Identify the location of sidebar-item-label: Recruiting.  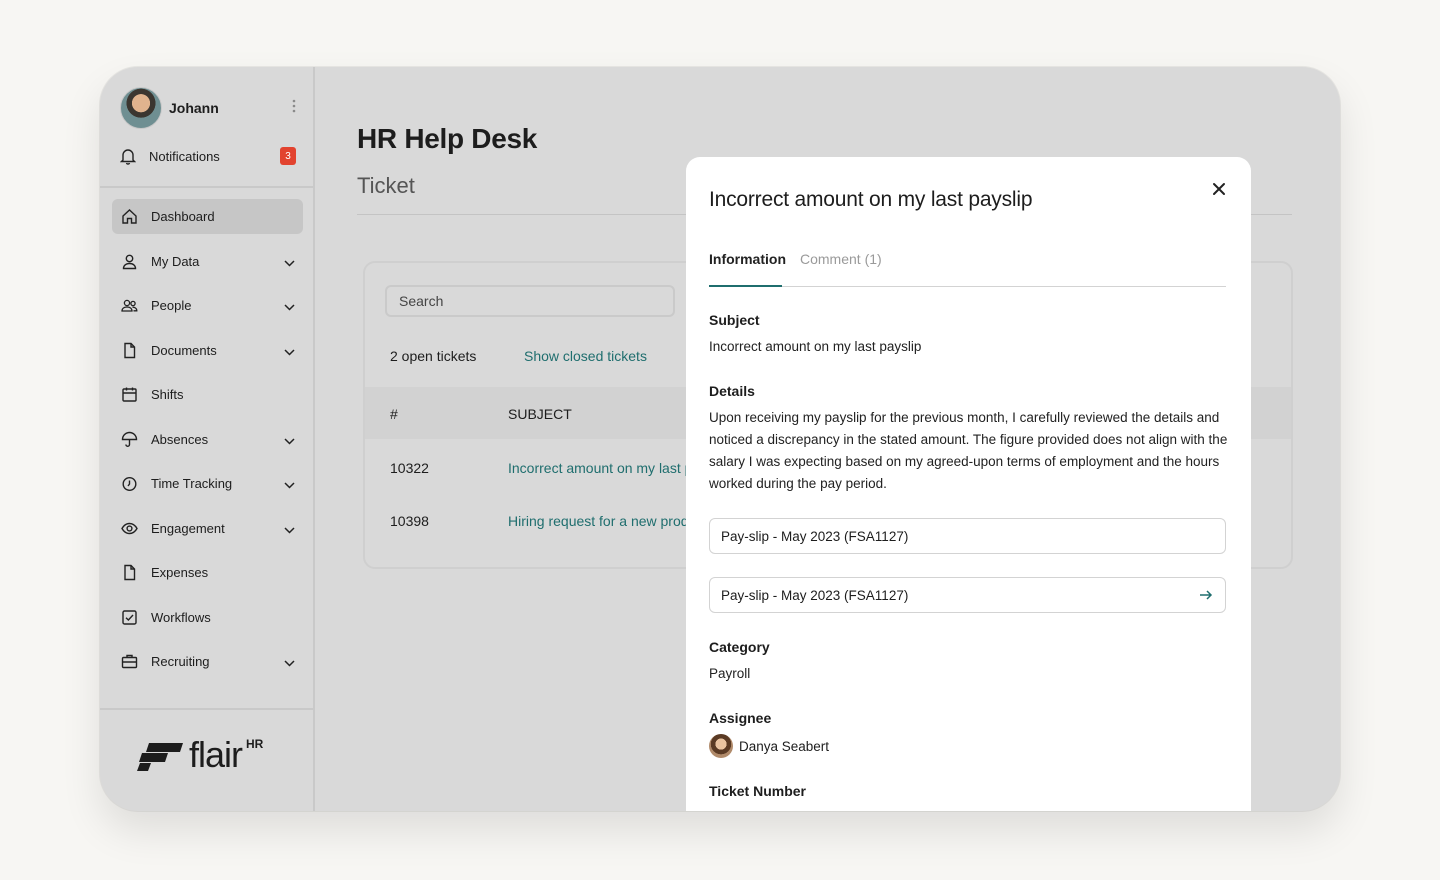
(180, 661).